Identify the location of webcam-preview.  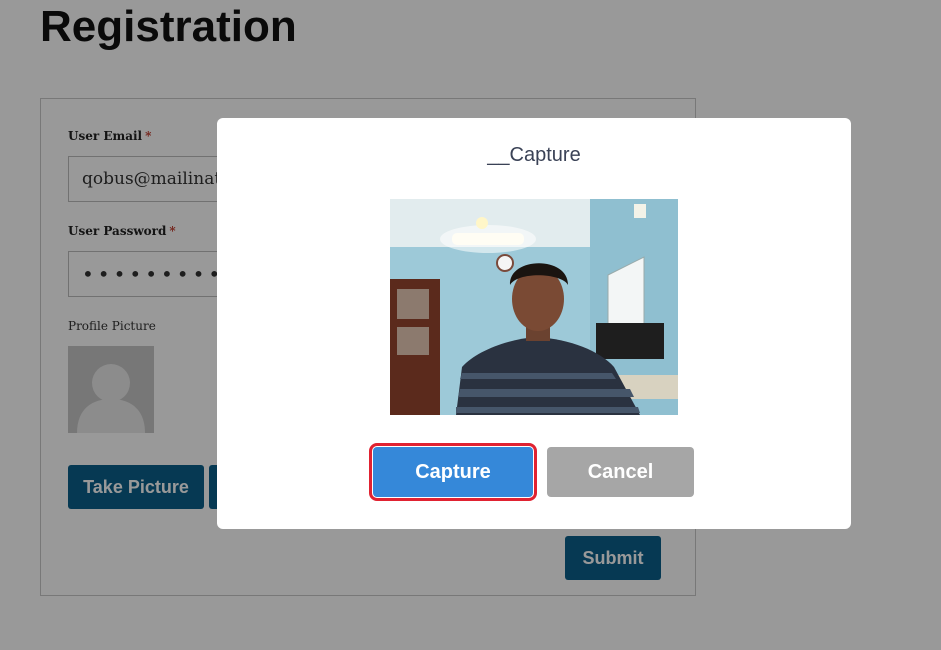
(534, 307).